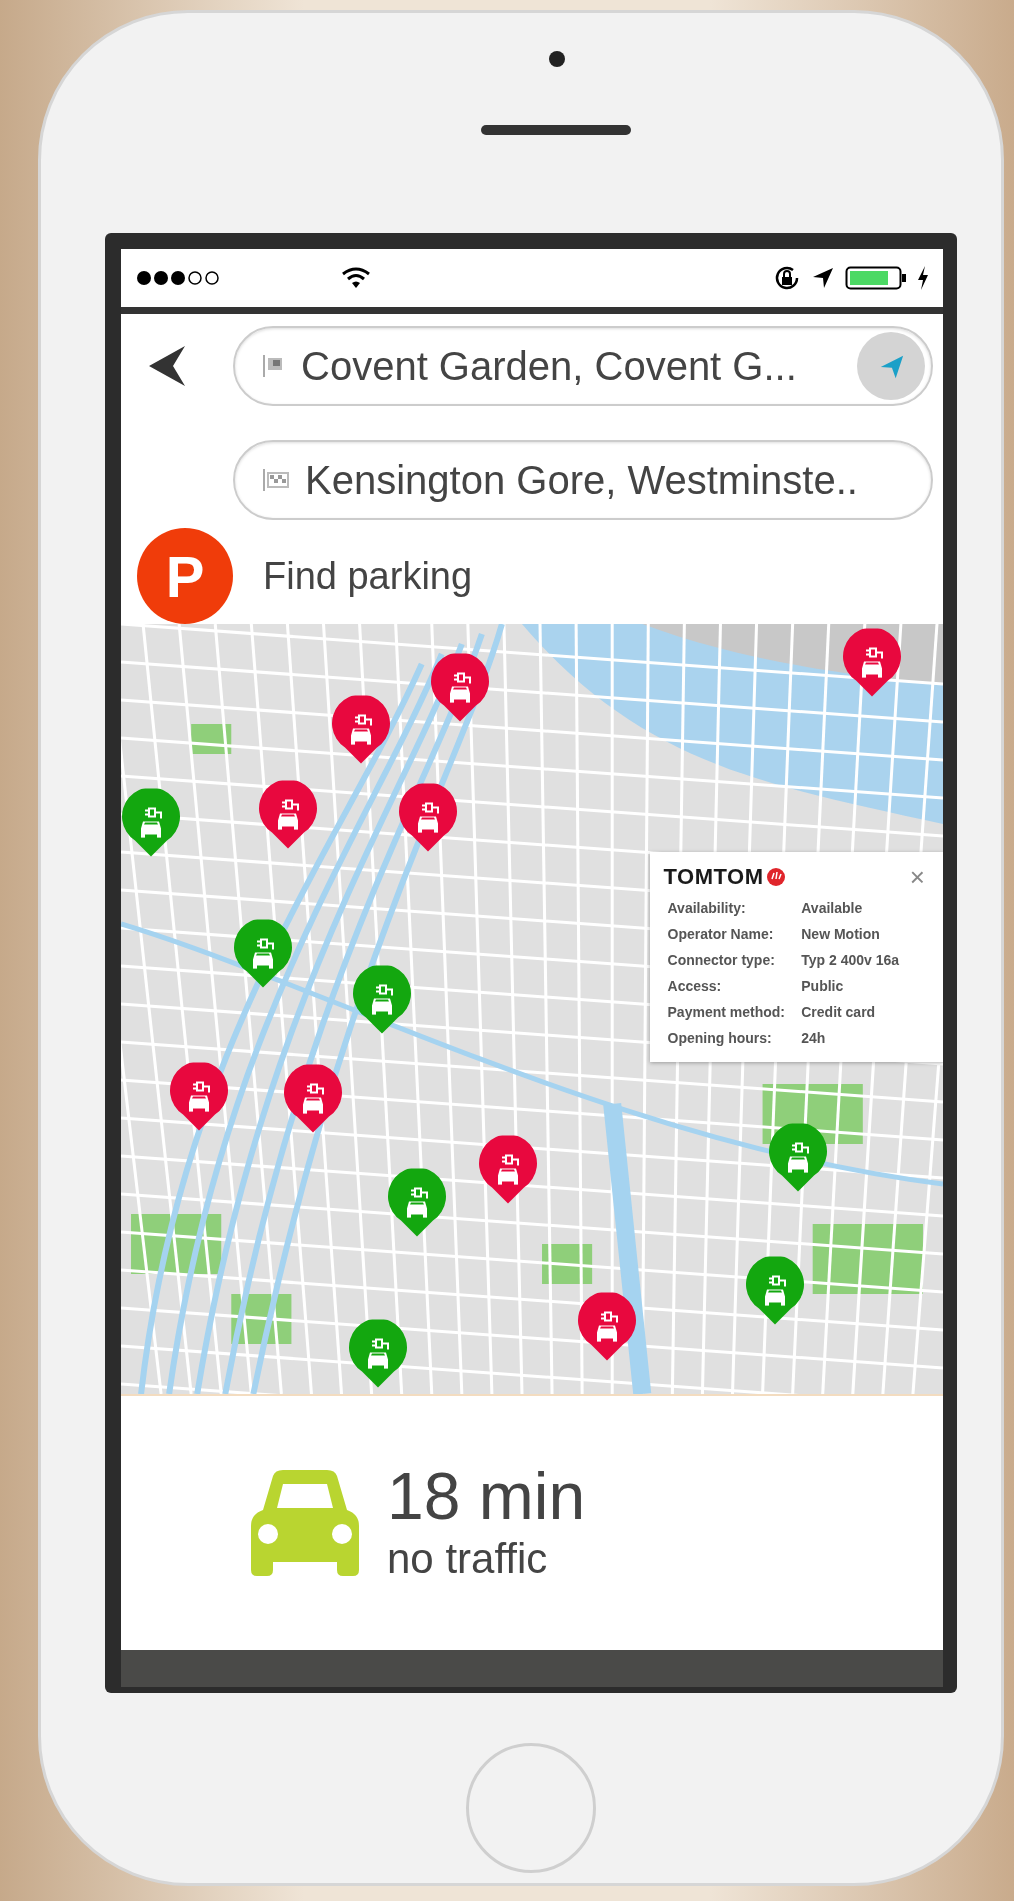  I want to click on info-label: Operator Name:, so click(721, 933).